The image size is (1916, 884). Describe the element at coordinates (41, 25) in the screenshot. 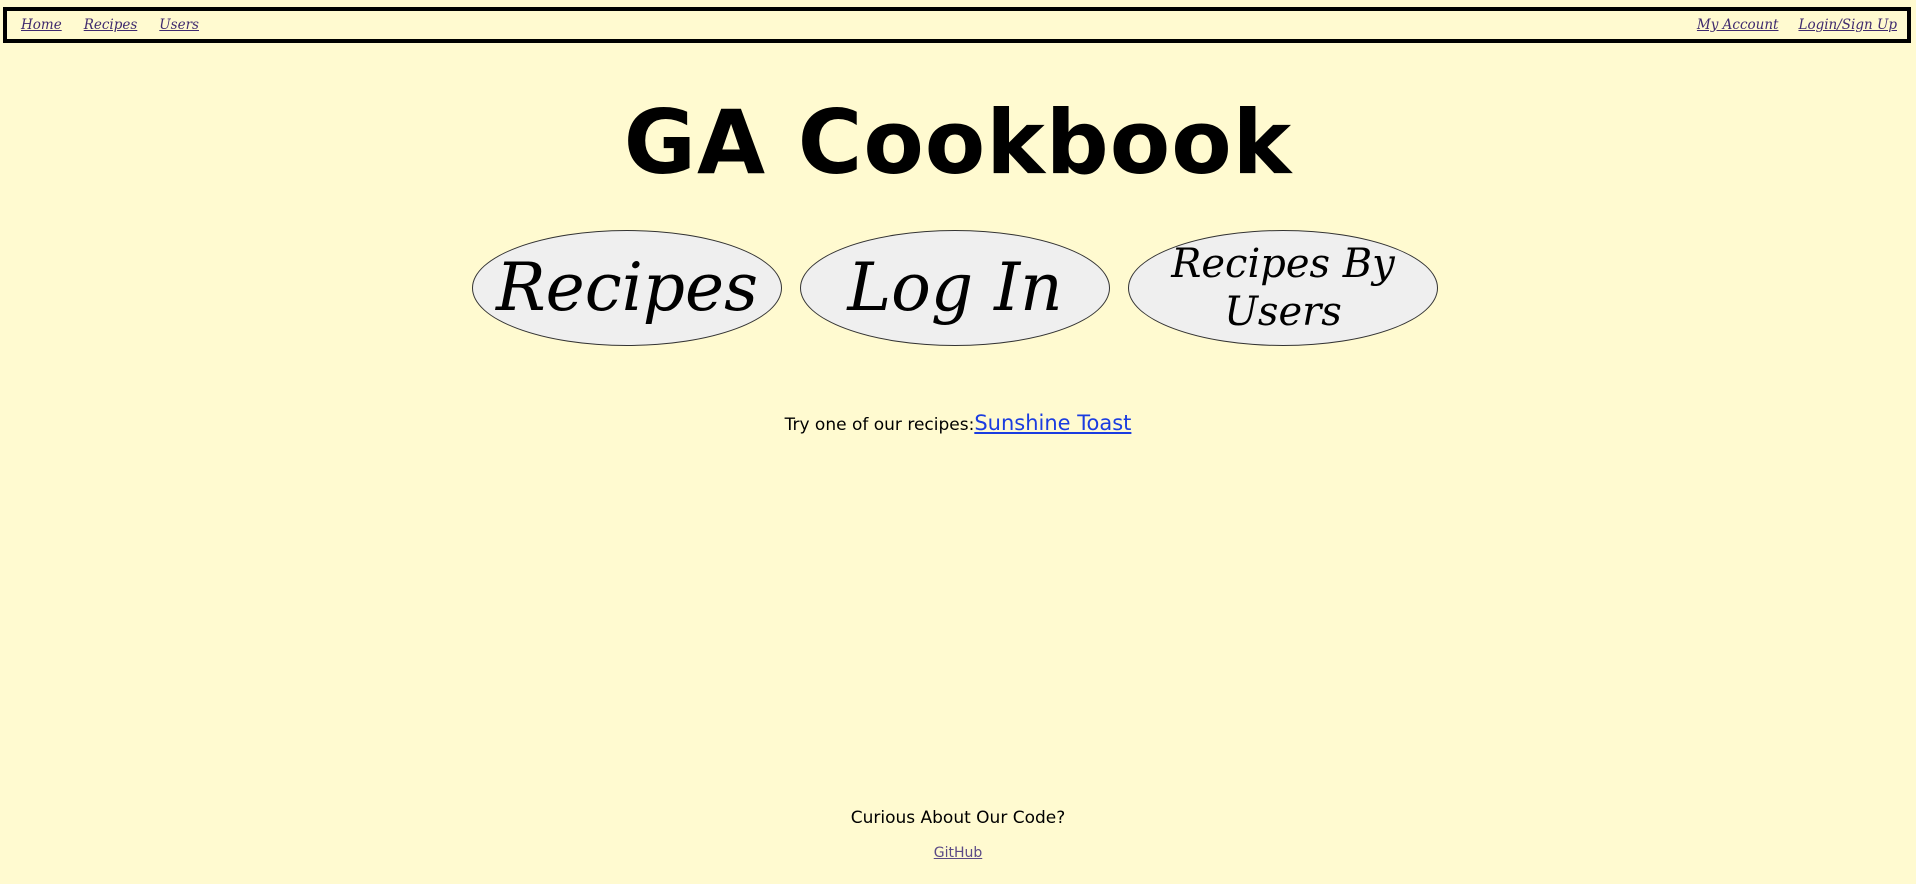

I see `nav-link-home: Home` at that location.